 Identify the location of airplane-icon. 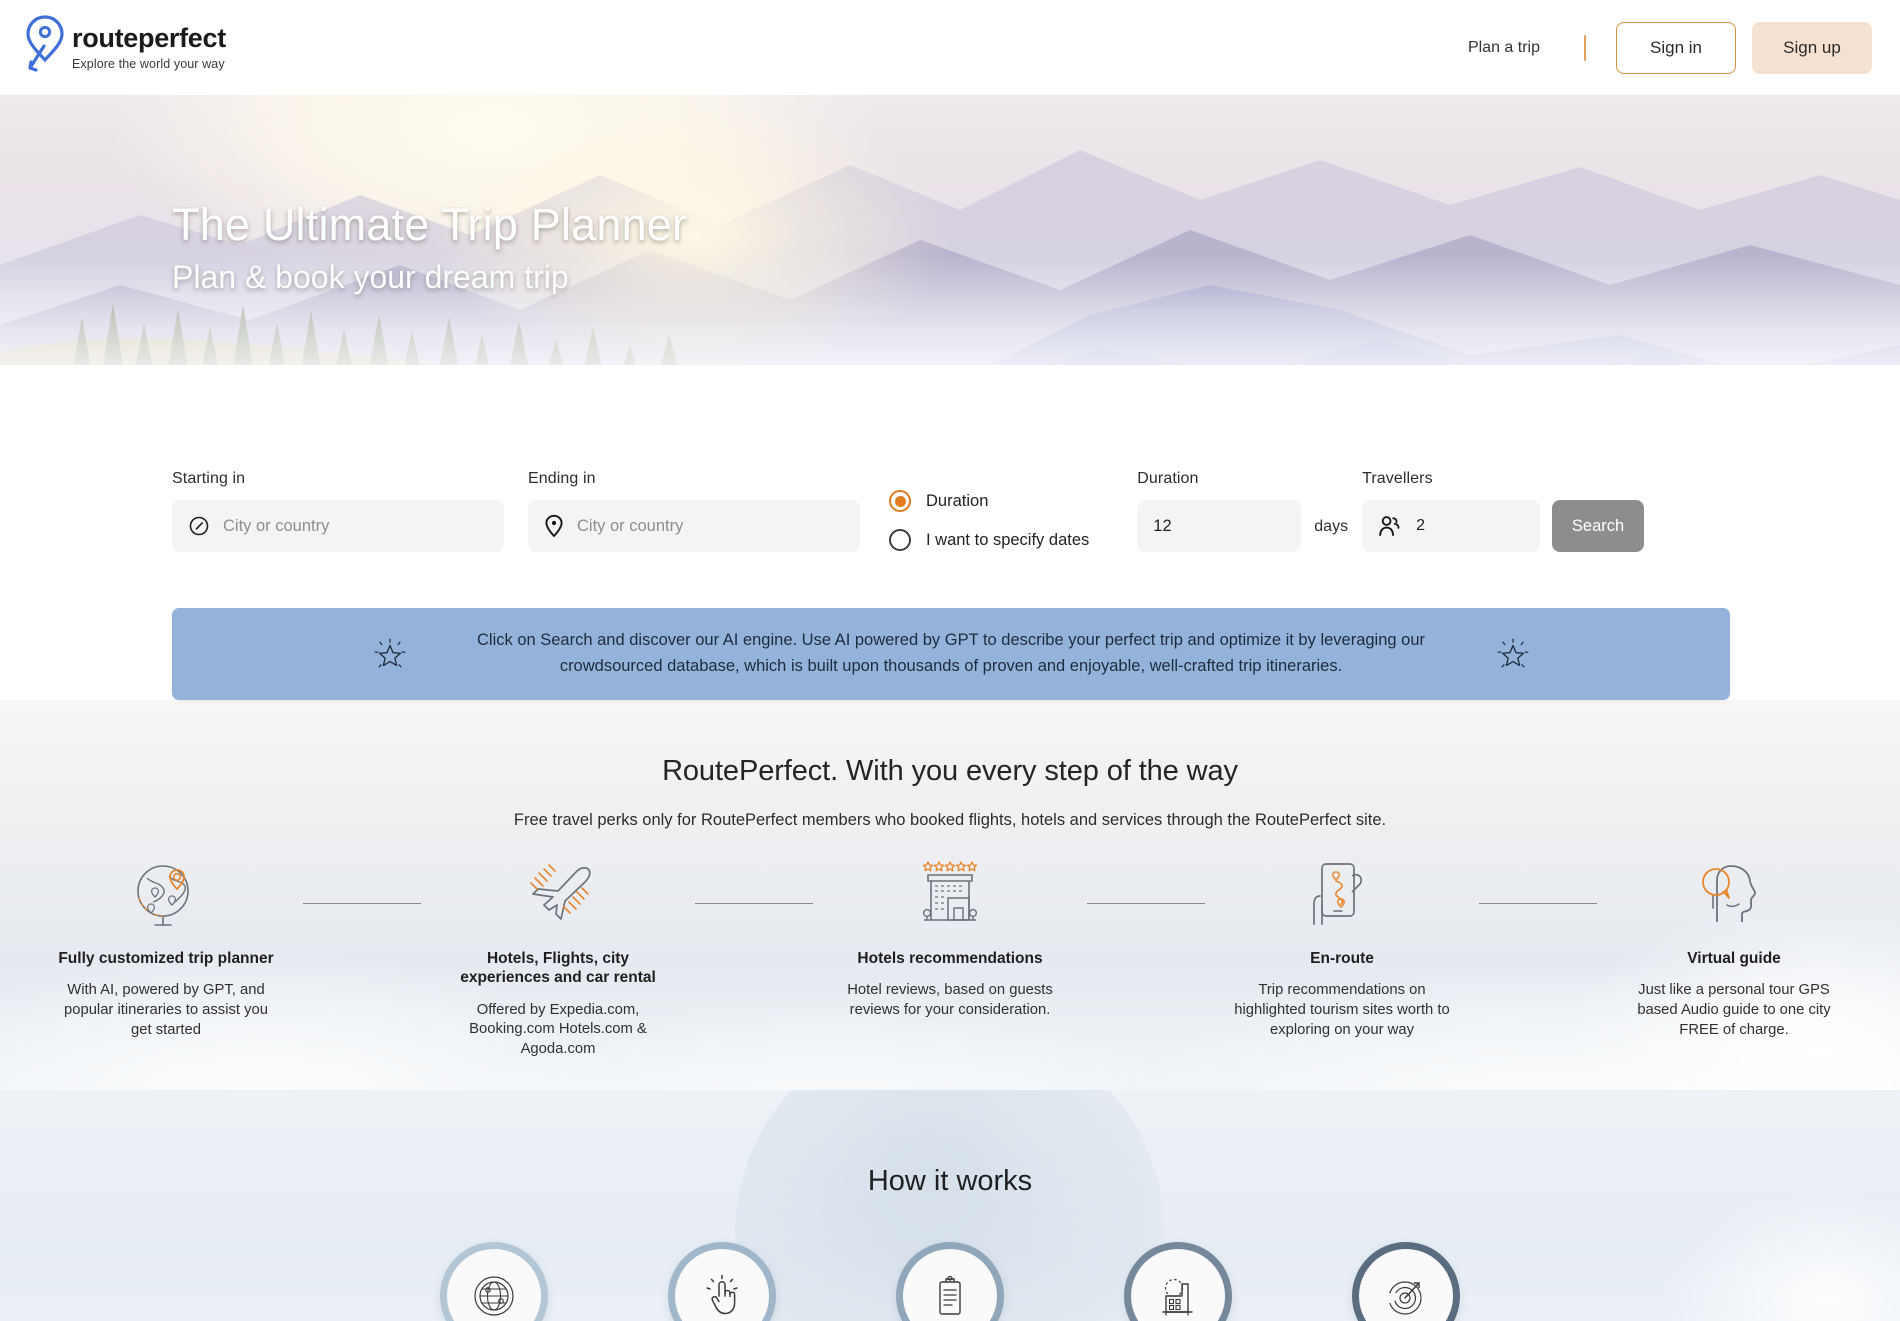
(558, 894).